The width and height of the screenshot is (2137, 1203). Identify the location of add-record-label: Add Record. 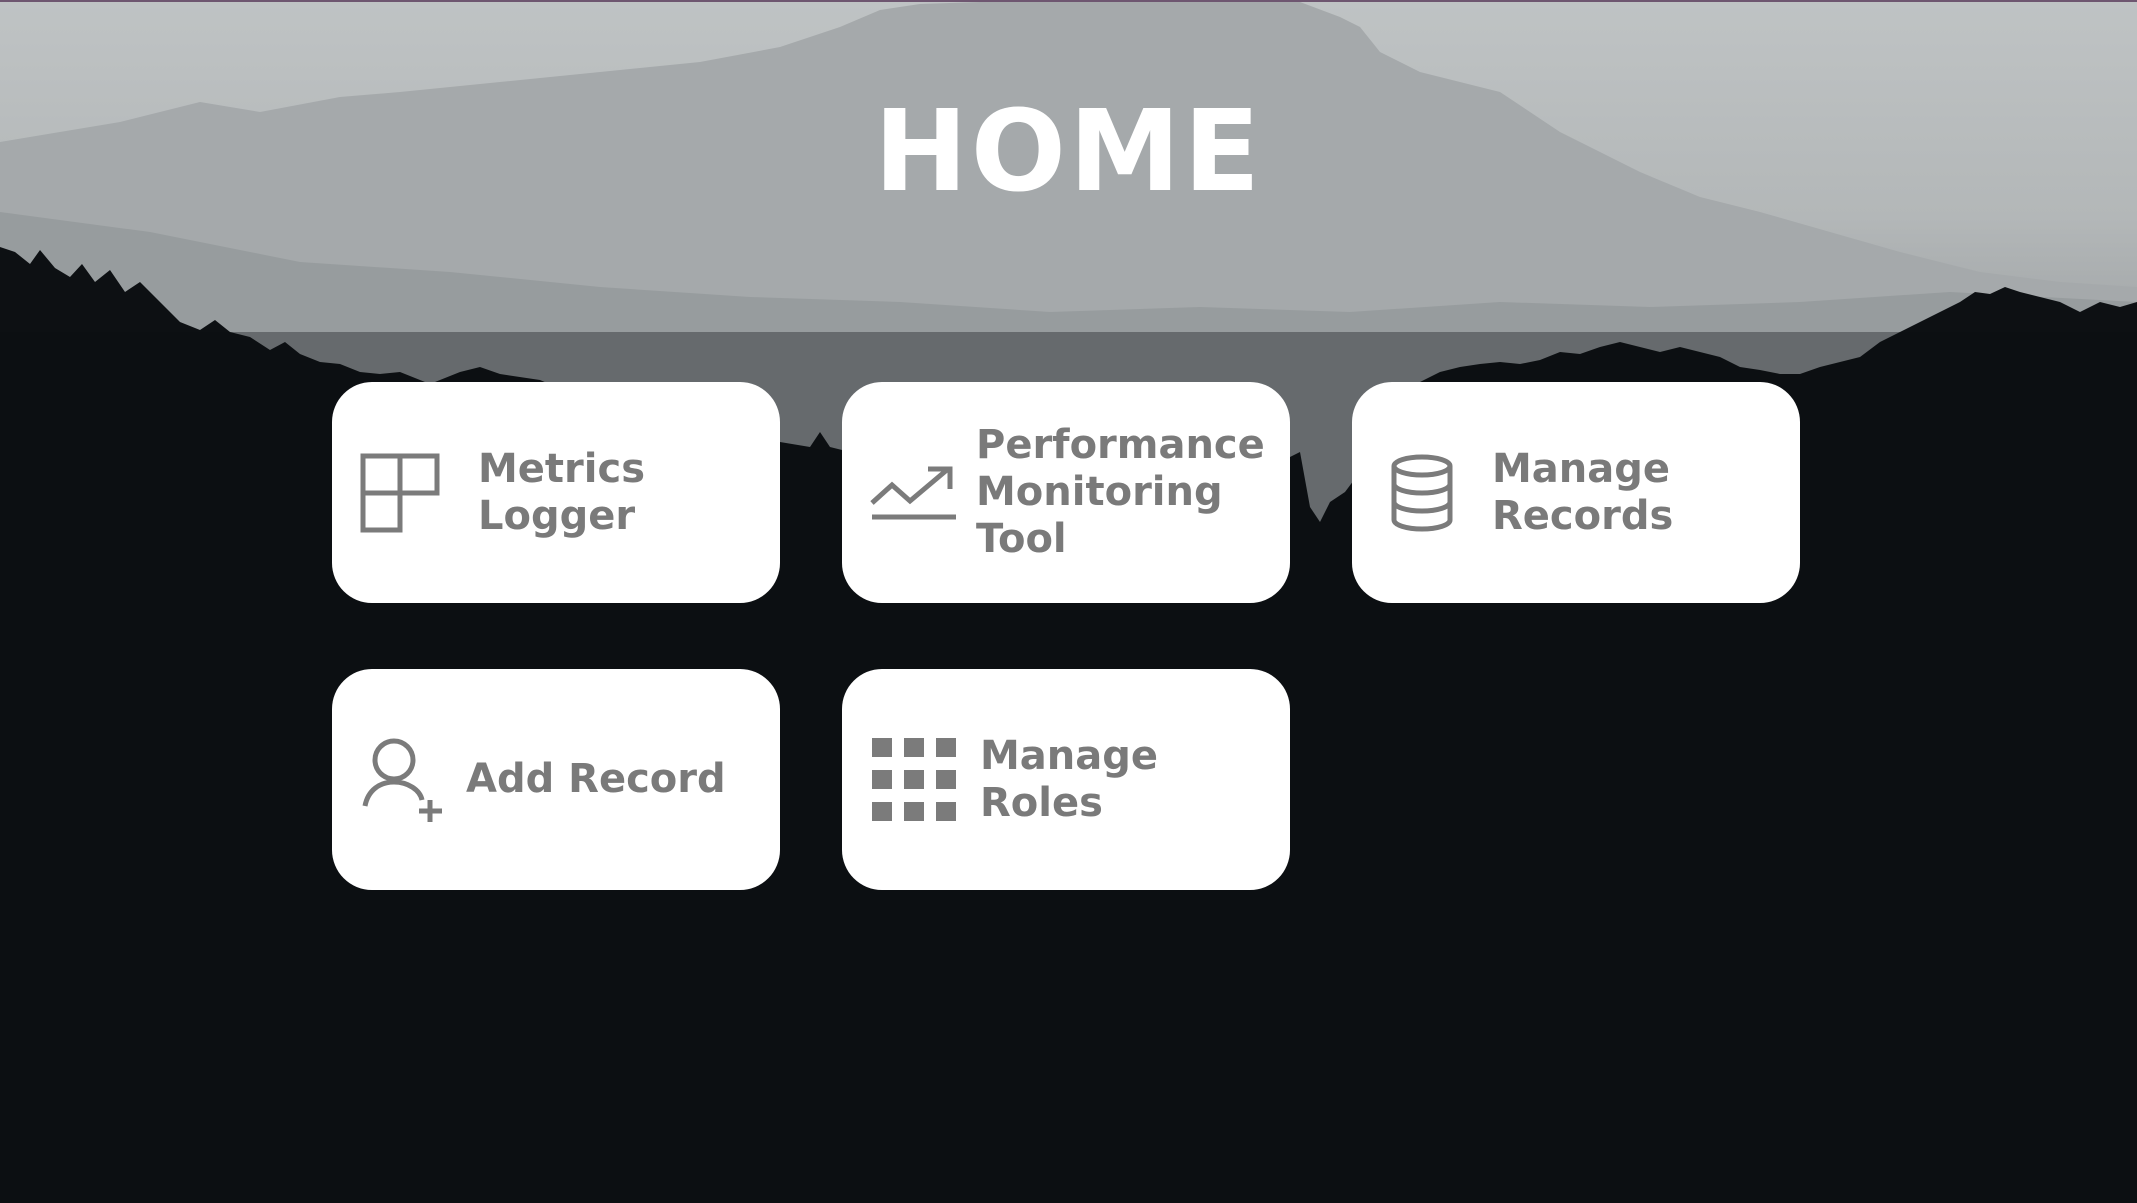
(596, 779).